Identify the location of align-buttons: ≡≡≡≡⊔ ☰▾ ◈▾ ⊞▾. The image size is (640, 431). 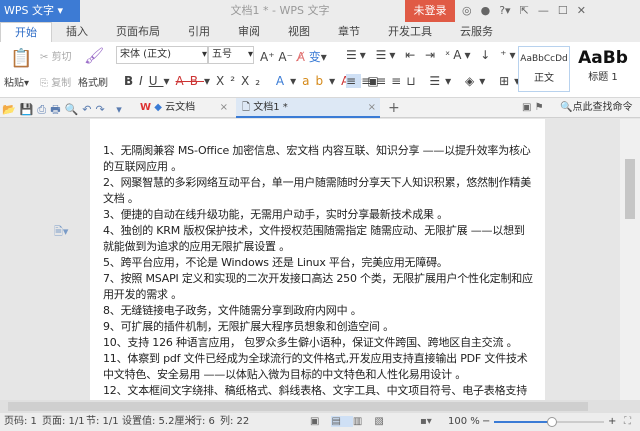
(435, 81).